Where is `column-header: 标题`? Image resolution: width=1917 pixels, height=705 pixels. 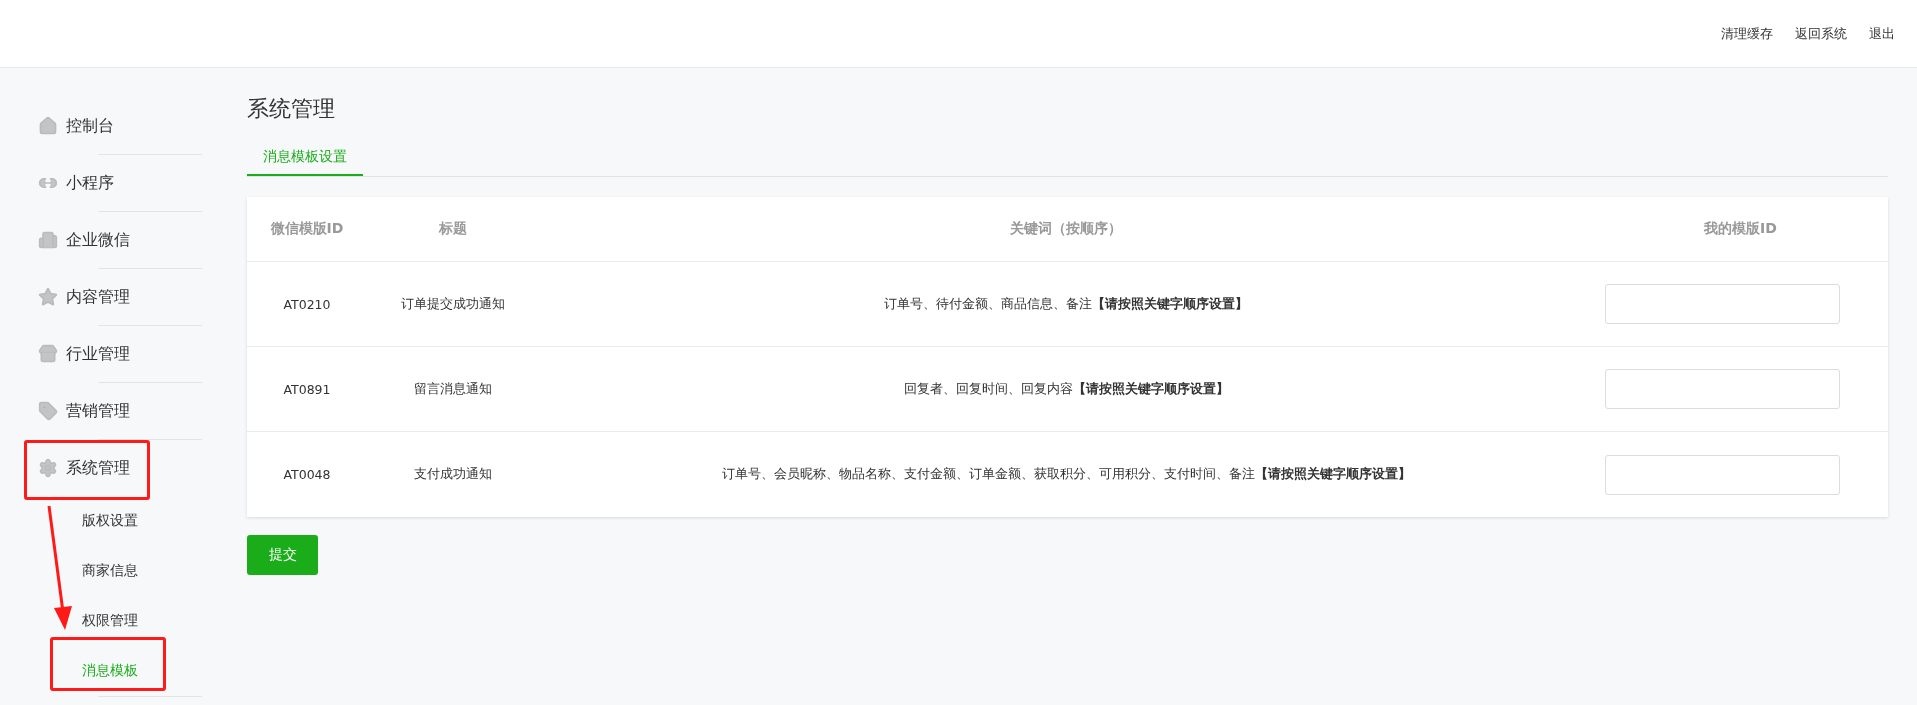
column-header: 标题 is located at coordinates (453, 229).